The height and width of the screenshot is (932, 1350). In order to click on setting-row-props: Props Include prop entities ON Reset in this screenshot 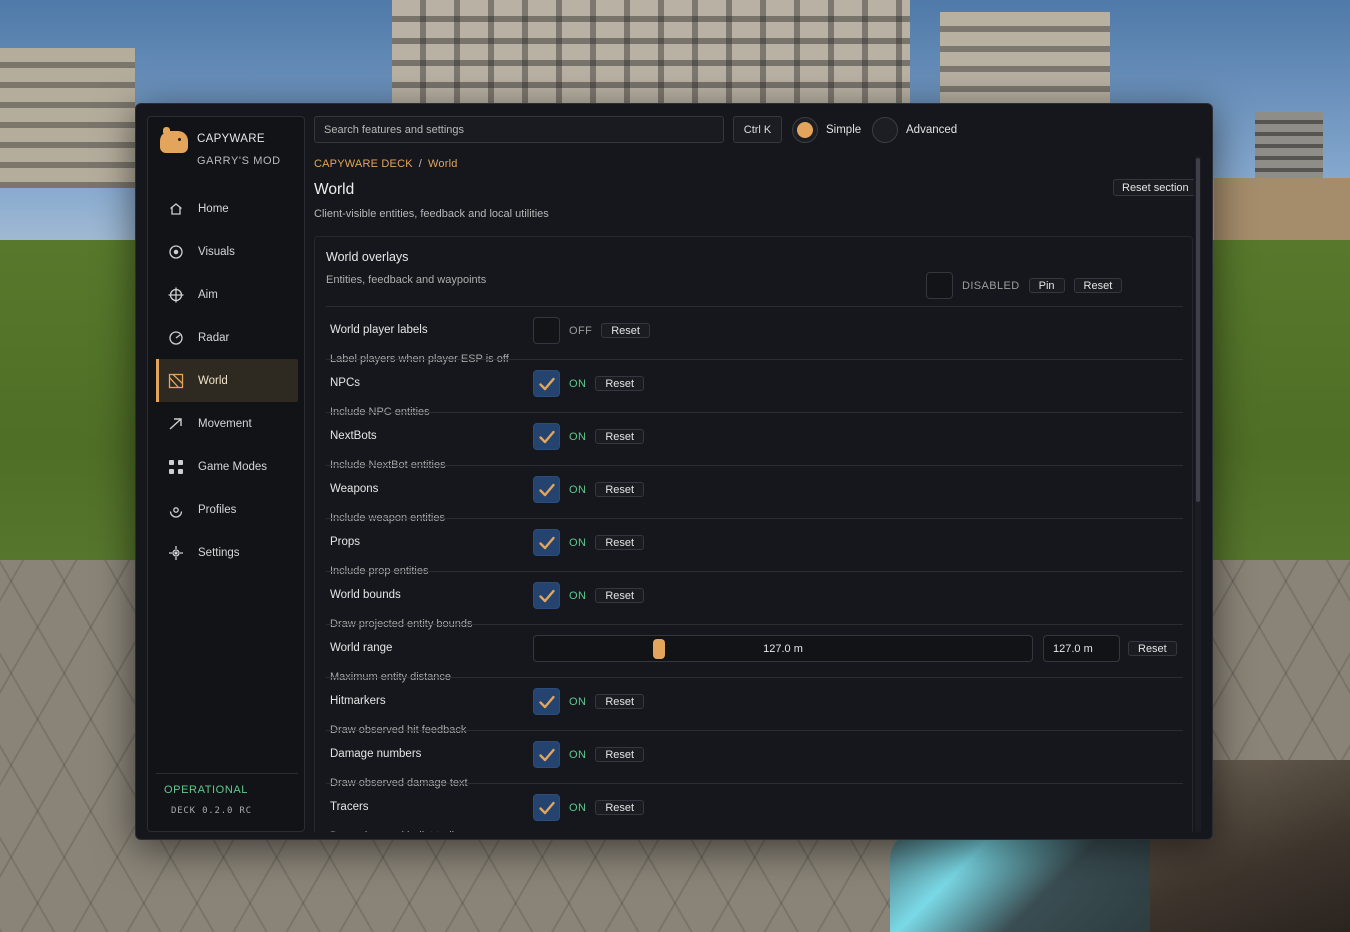, I will do `click(754, 547)`.